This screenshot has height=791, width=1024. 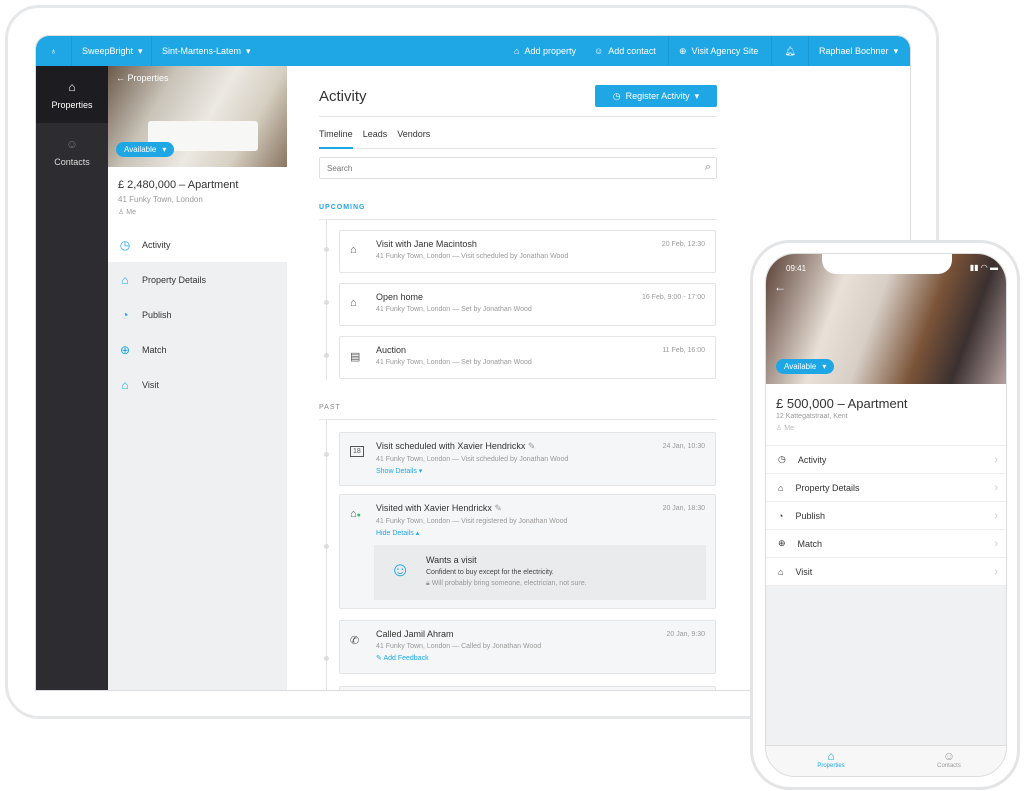 I want to click on clock-icon: ◷, so click(x=782, y=459).